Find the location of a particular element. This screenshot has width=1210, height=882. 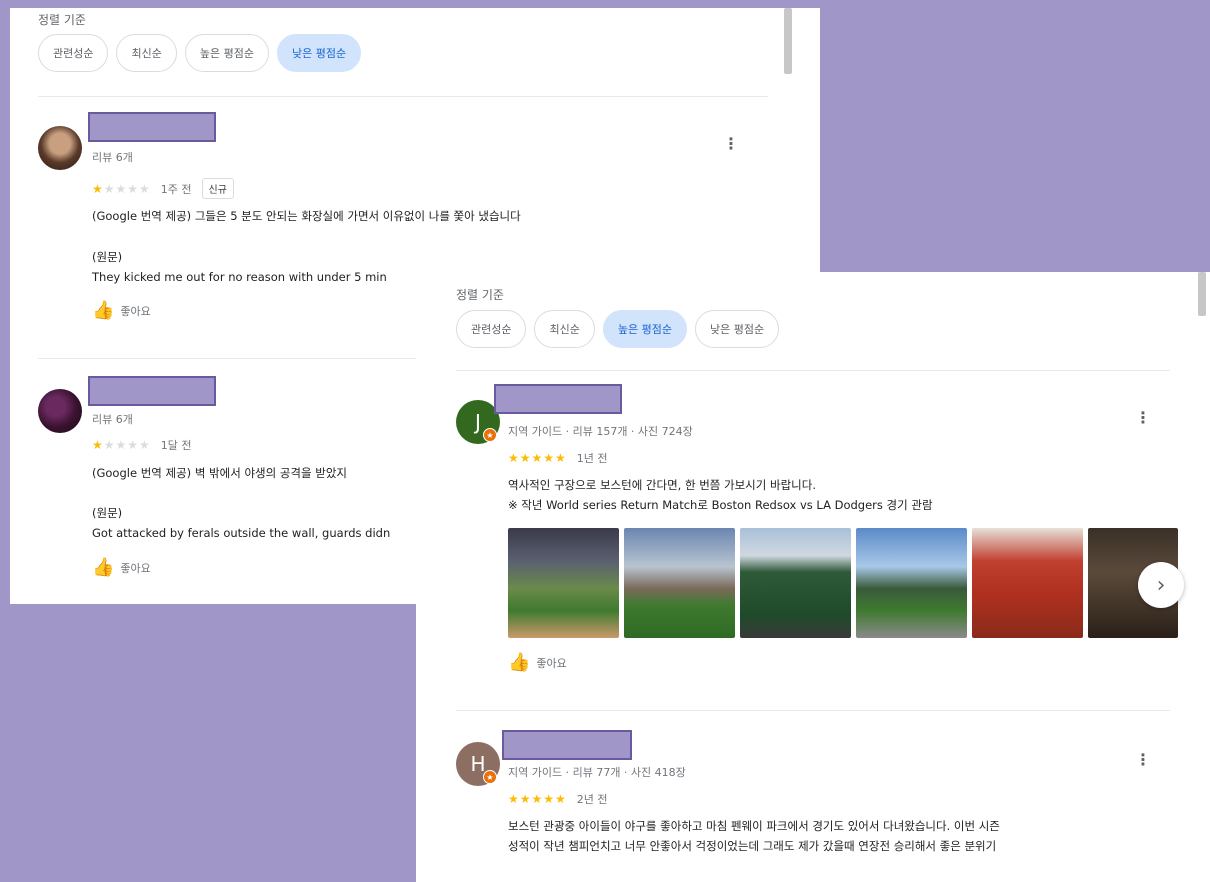

review-photos is located at coordinates (843, 583).